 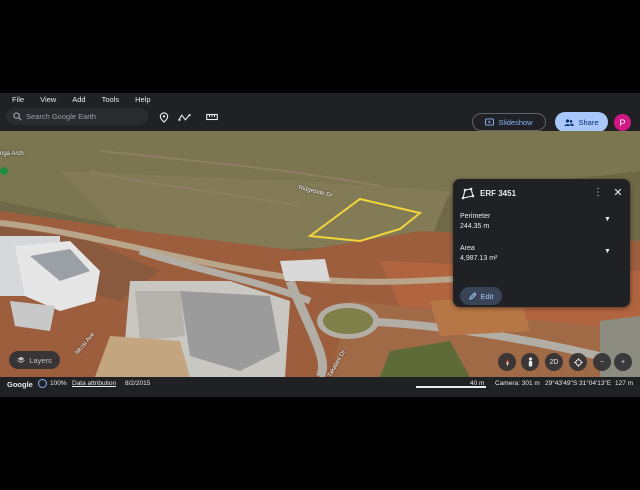 What do you see at coordinates (164, 117) in the screenshot?
I see `placemark-icon` at bounding box center [164, 117].